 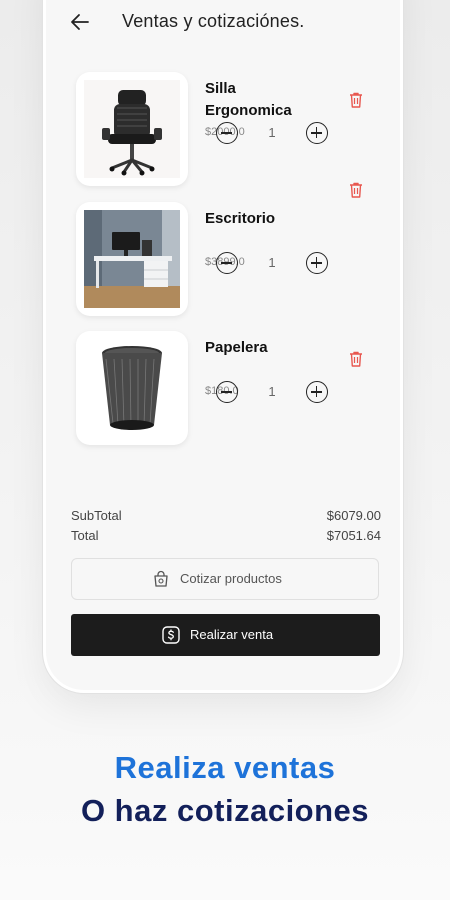 I want to click on total-value: $7051.64, so click(x=353, y=535).